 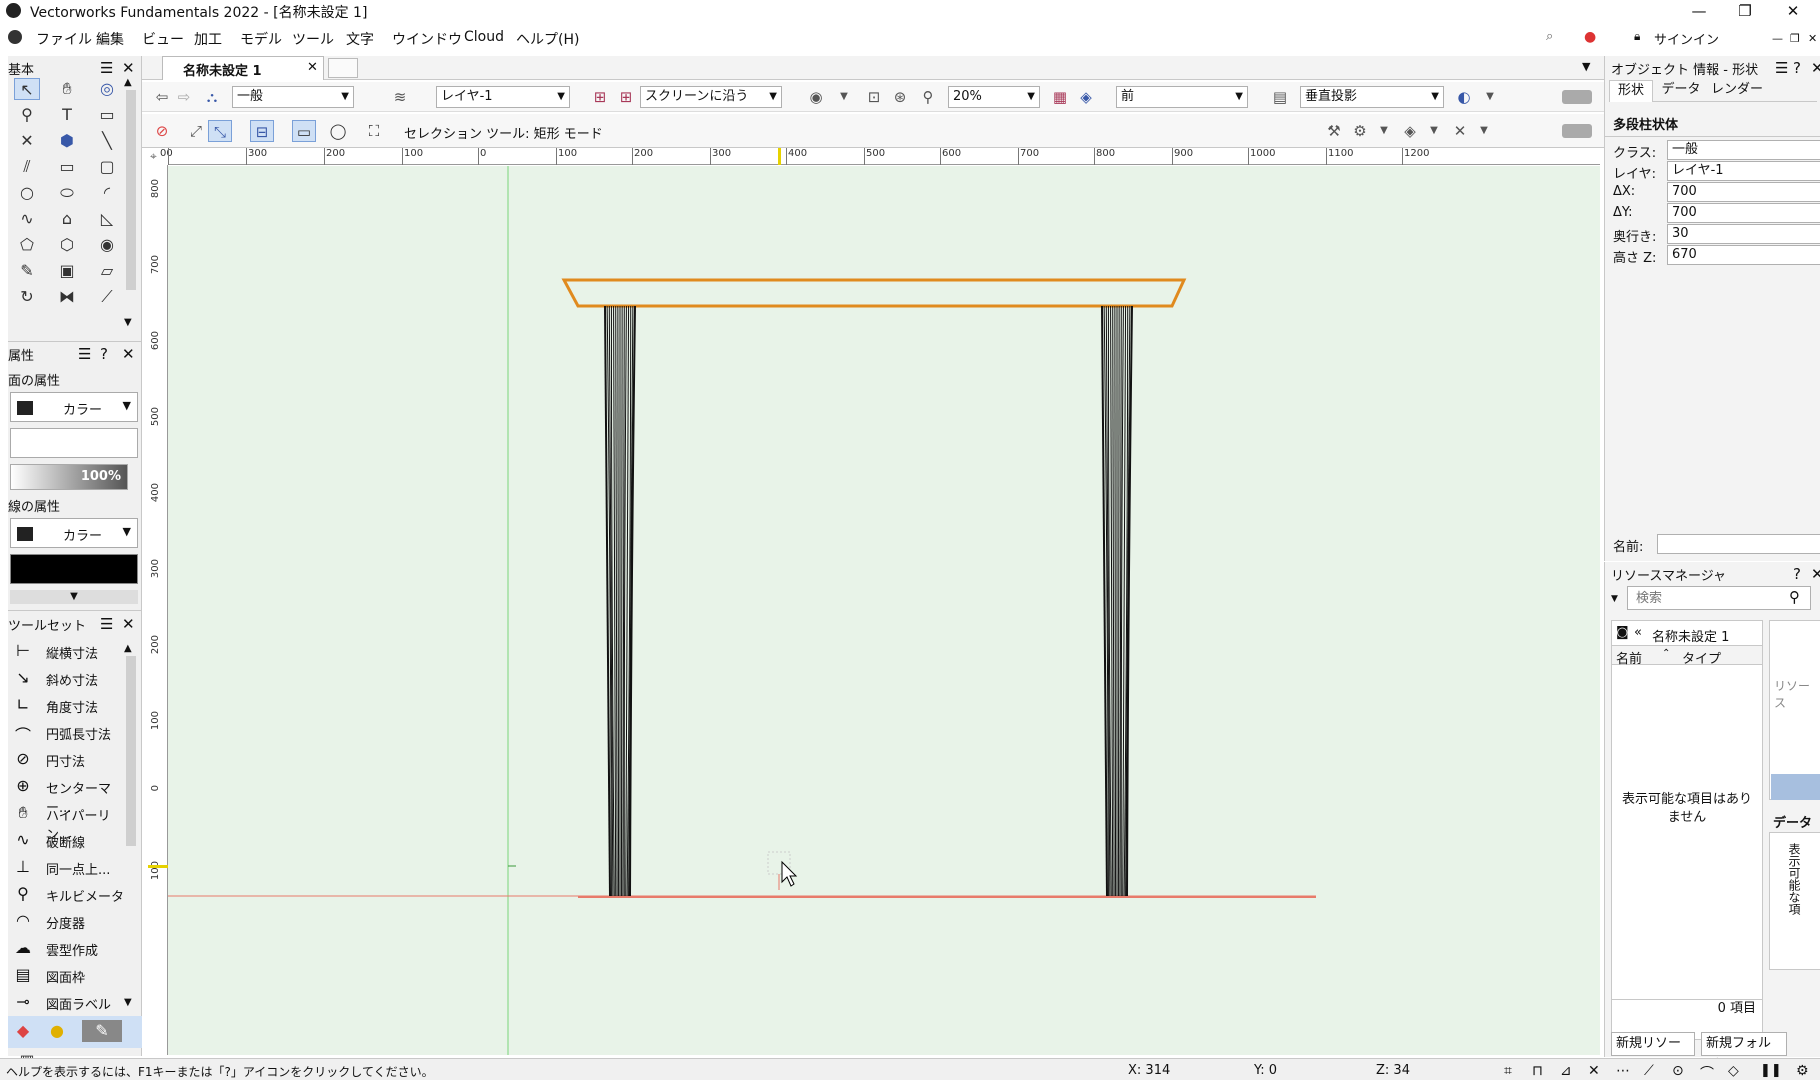 I want to click on tab-shape: 形状, so click(x=1631, y=91).